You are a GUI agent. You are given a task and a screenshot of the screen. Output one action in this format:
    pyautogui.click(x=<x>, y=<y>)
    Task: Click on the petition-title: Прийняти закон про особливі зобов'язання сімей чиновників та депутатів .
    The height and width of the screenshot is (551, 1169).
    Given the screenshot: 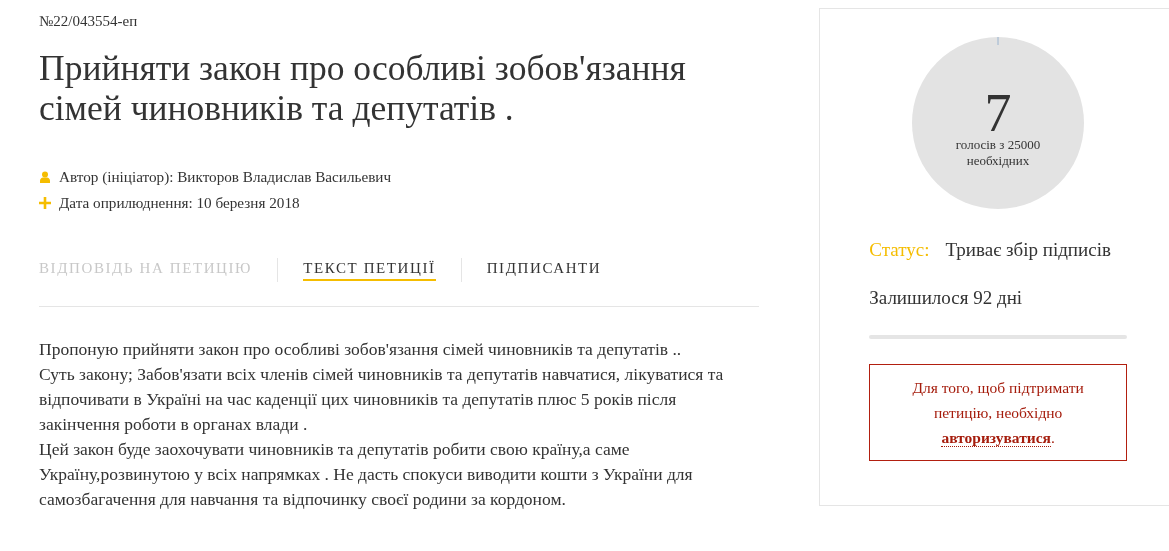 What is the action you would take?
    pyautogui.click(x=363, y=88)
    